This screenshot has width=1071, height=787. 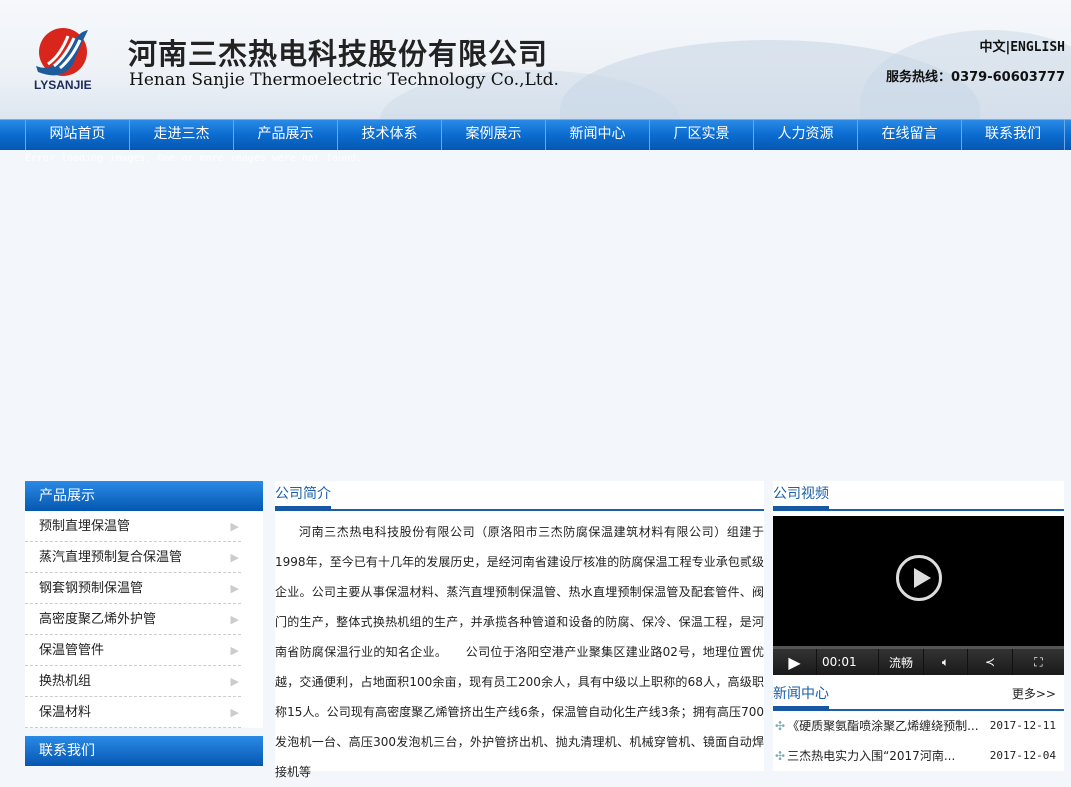 I want to click on product-item: 预制直埋保温管 ▶, so click(x=133, y=526).